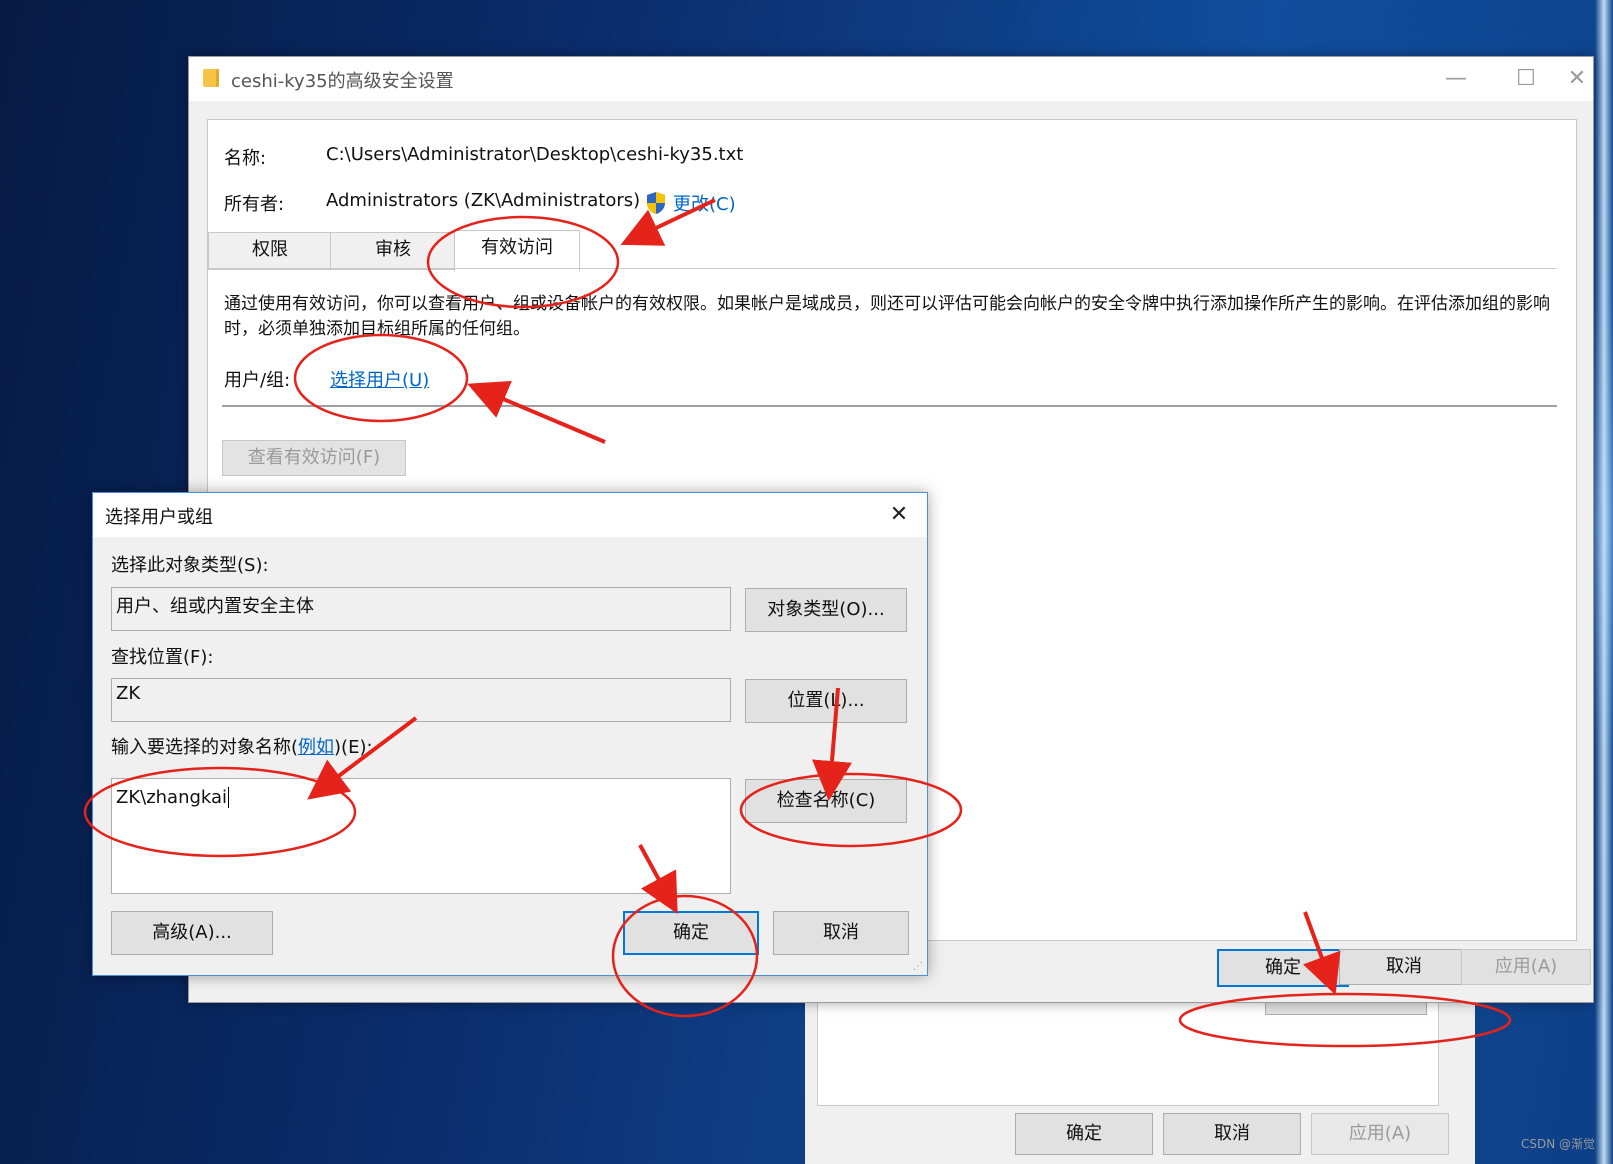  I want to click on watermark: CSDN @渐觉, so click(1557, 1144).